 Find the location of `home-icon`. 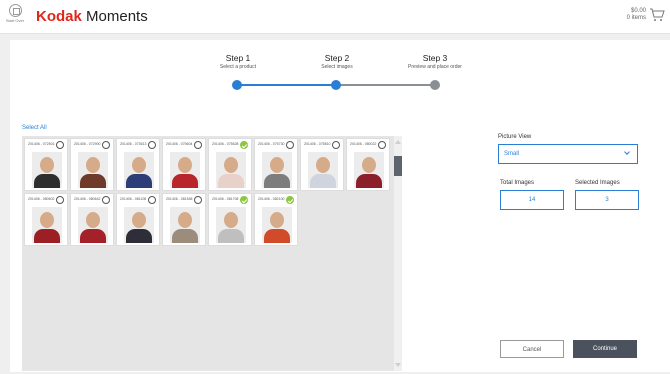

home-icon is located at coordinates (15, 10).